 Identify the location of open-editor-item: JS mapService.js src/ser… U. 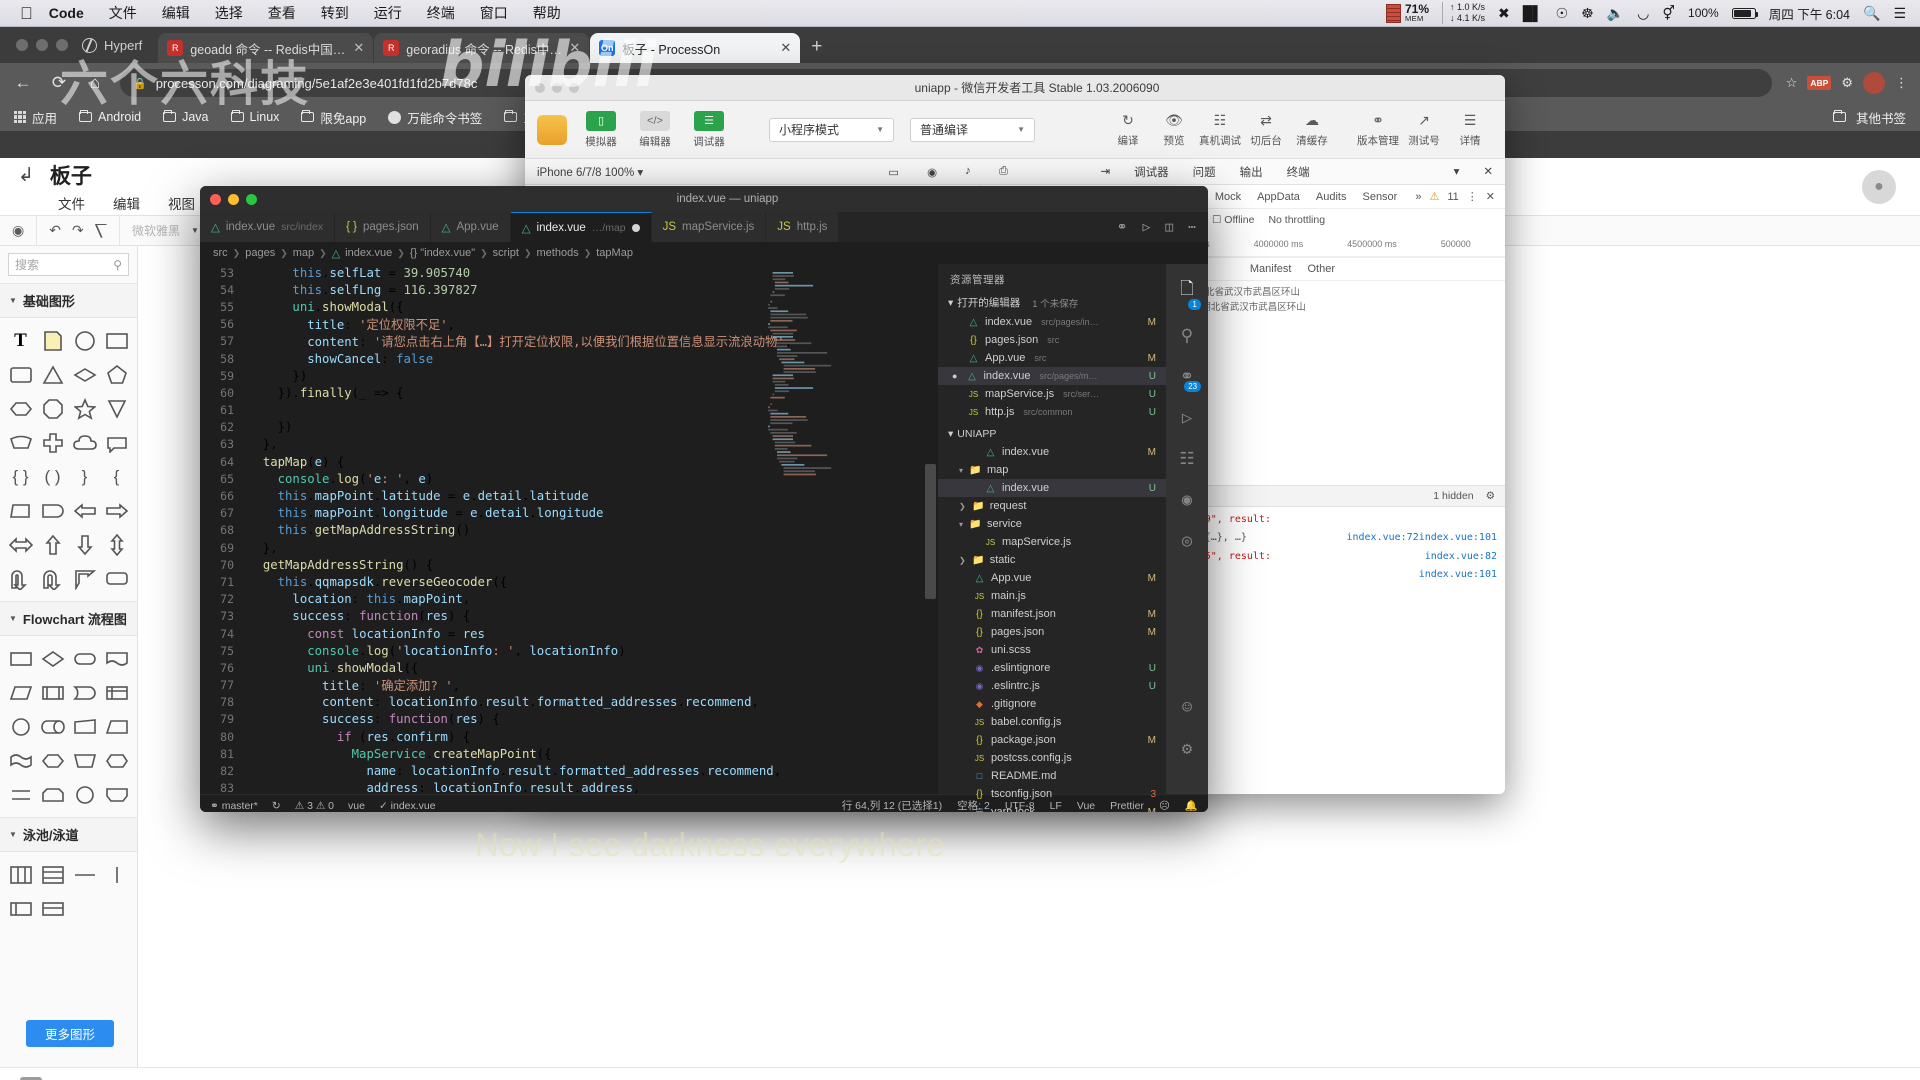
(1052, 394).